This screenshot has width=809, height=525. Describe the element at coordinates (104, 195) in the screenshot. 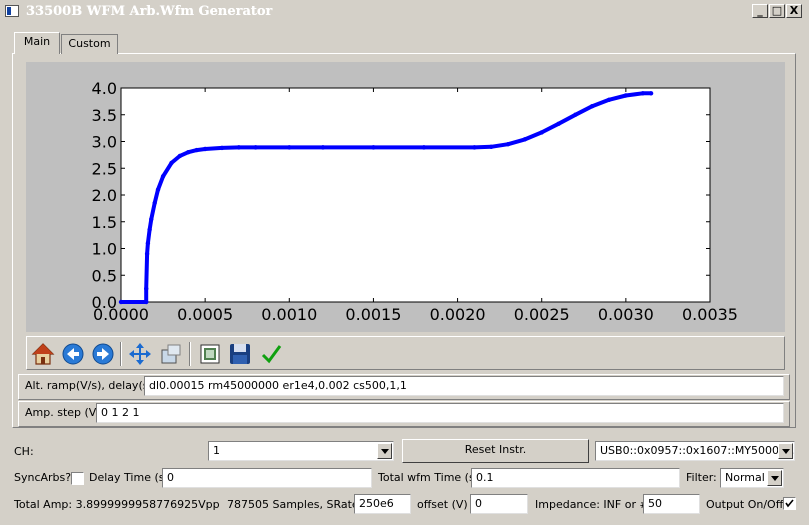

I see `y-tick-label: 2.0` at that location.